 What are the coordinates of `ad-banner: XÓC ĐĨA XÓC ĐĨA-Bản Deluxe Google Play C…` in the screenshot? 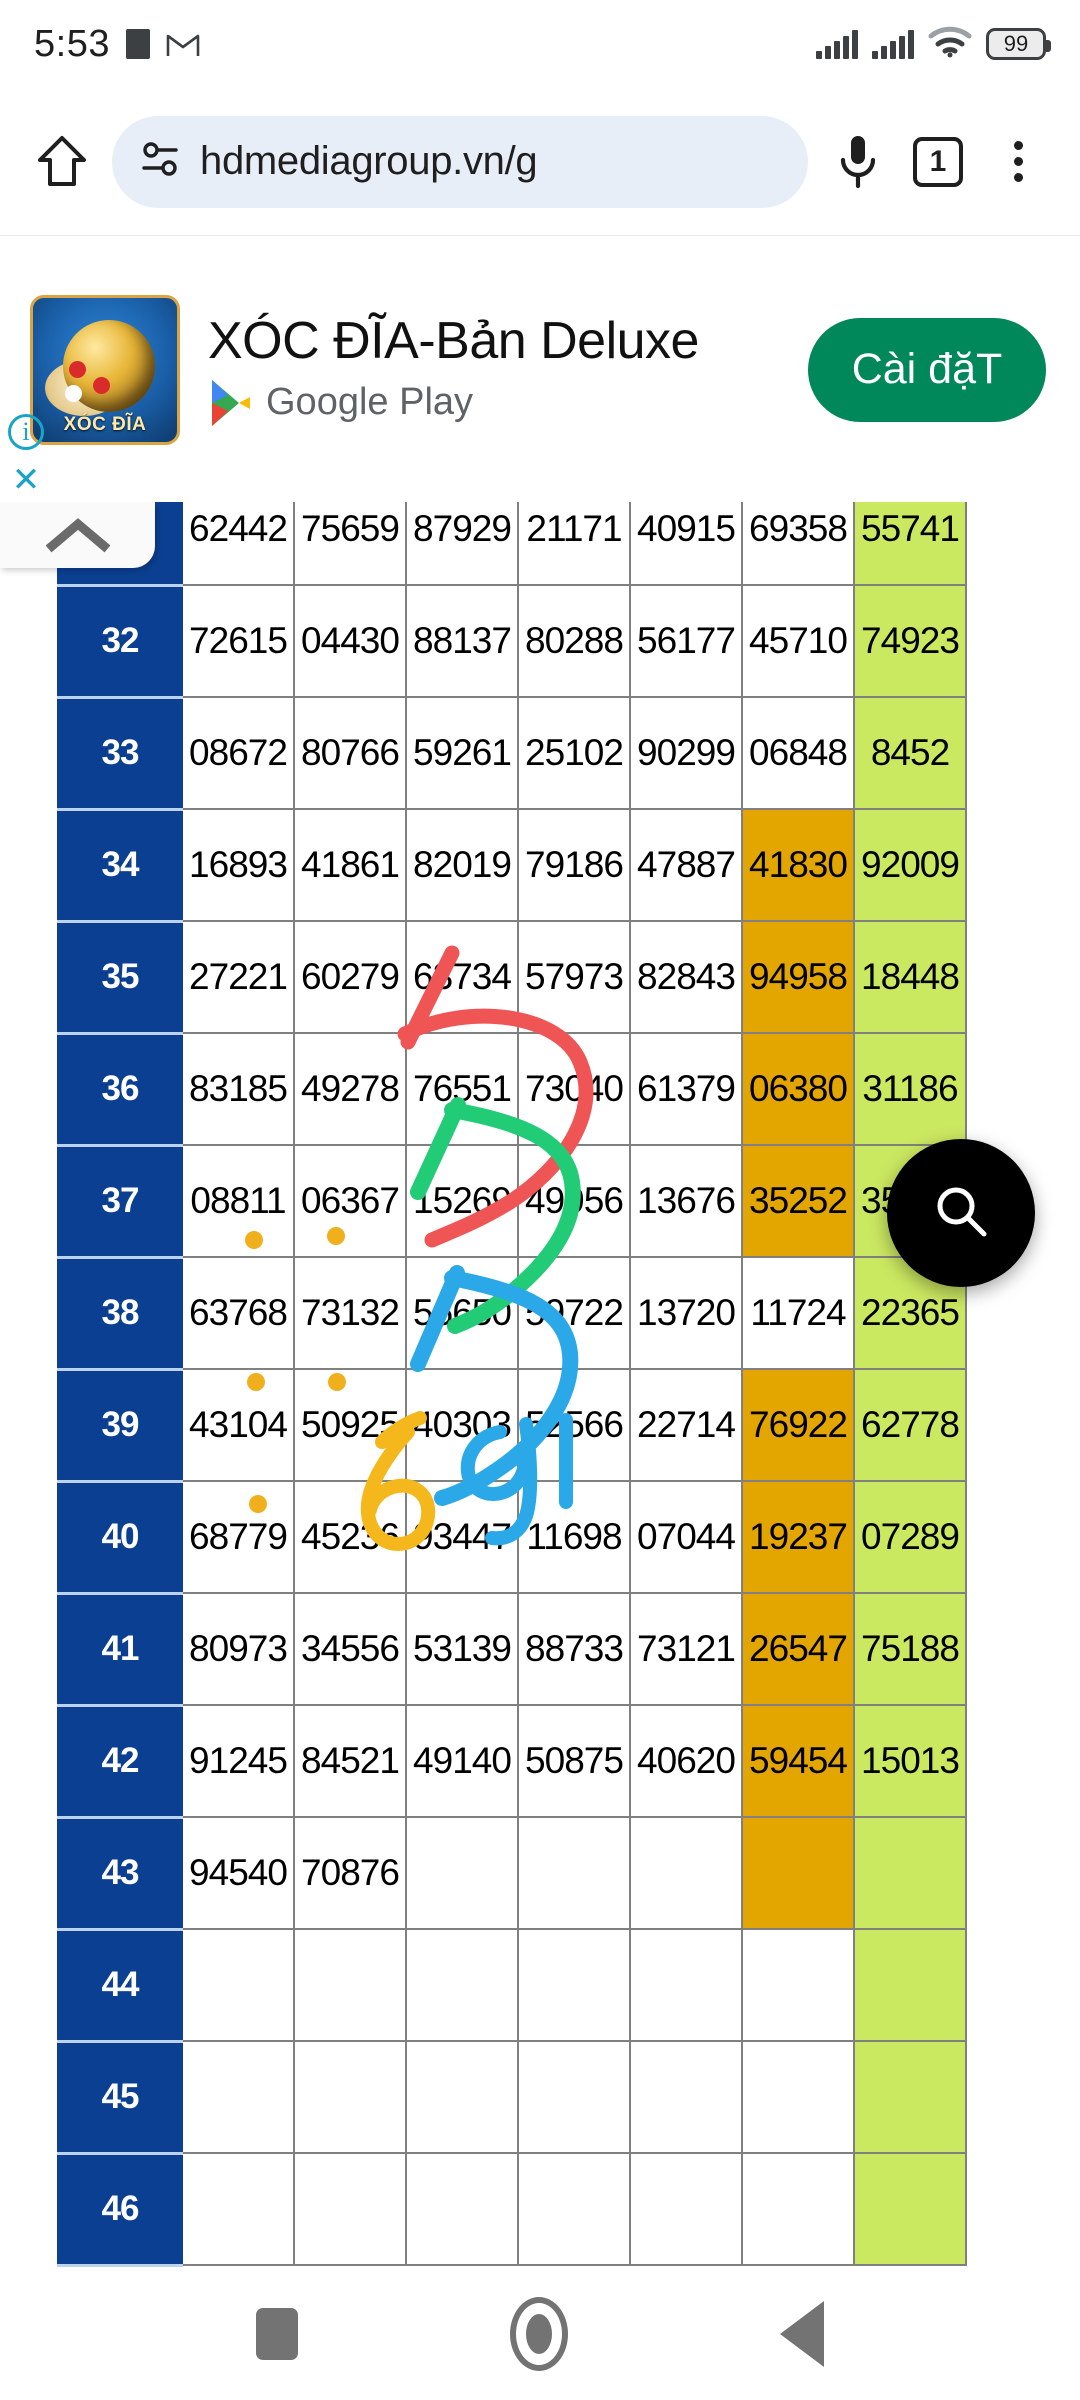 It's located at (540, 369).